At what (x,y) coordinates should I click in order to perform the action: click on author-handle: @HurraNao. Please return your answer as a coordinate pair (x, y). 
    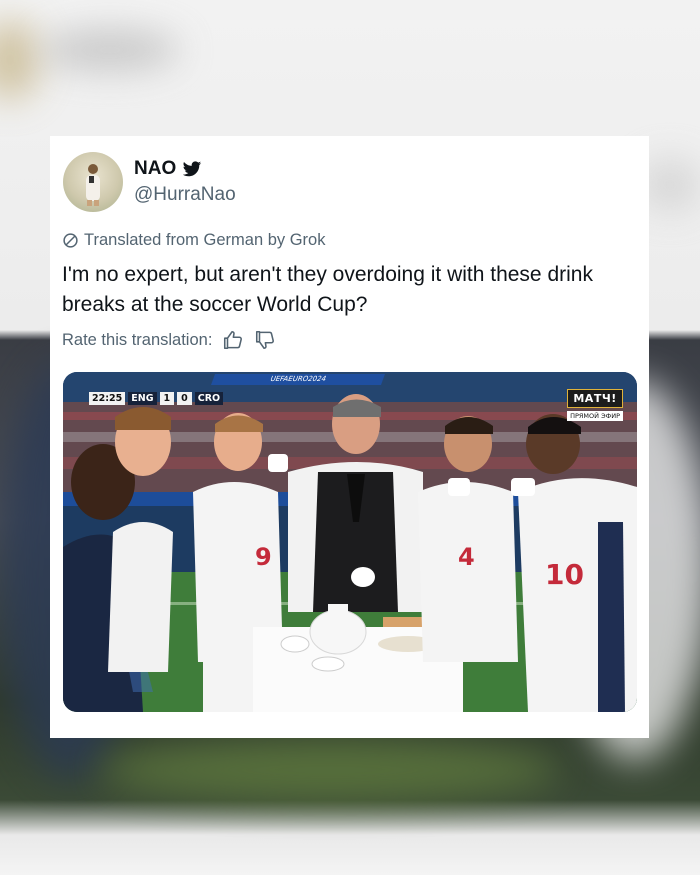
    Looking at the image, I should click on (185, 195).